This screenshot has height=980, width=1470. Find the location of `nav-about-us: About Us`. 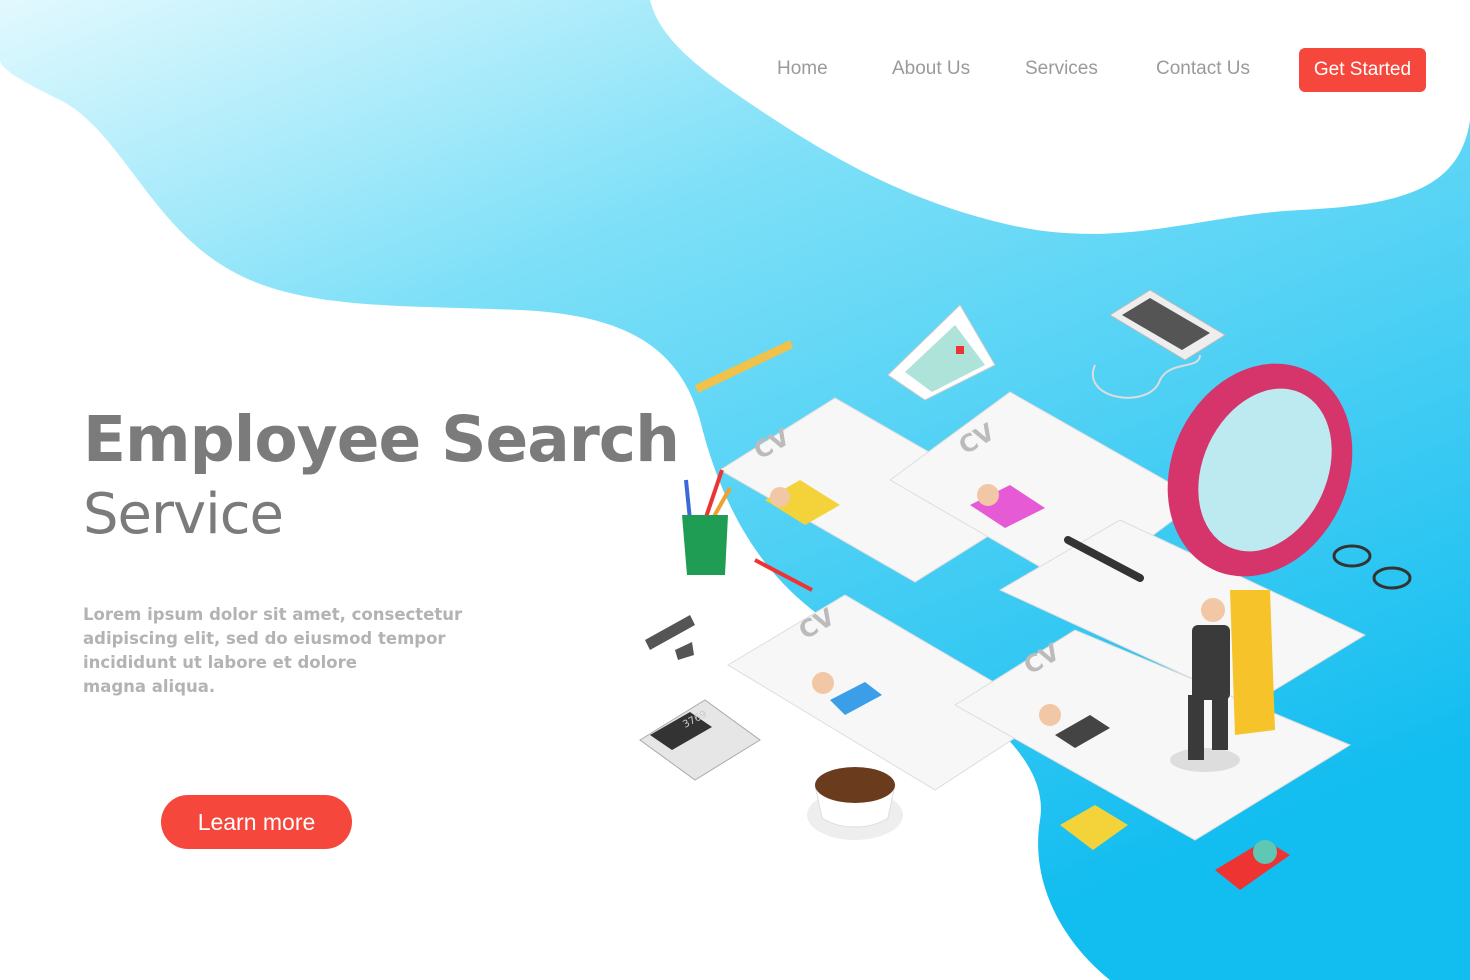

nav-about-us: About Us is located at coordinates (931, 69).